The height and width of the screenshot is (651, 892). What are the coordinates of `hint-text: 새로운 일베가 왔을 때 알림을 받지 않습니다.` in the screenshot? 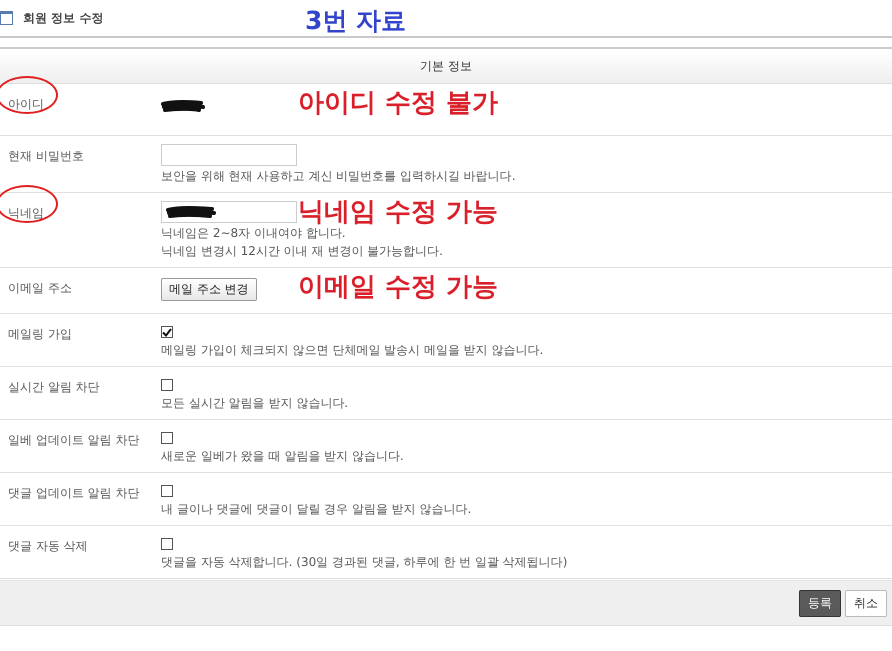 It's located at (282, 456).